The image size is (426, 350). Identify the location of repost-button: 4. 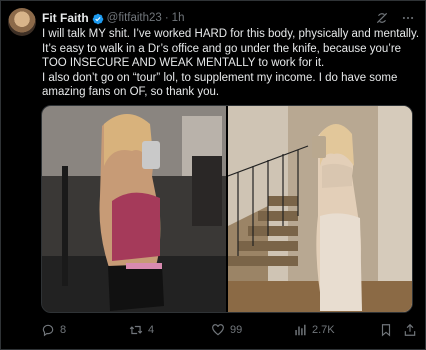
(141, 330).